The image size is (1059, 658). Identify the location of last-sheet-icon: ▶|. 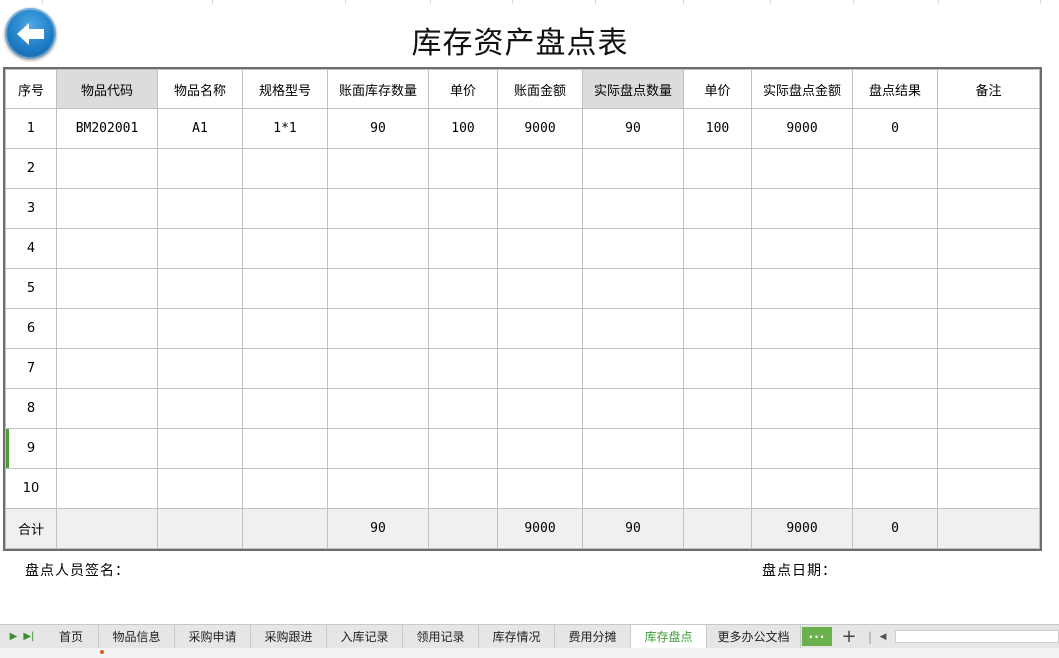
(28, 636).